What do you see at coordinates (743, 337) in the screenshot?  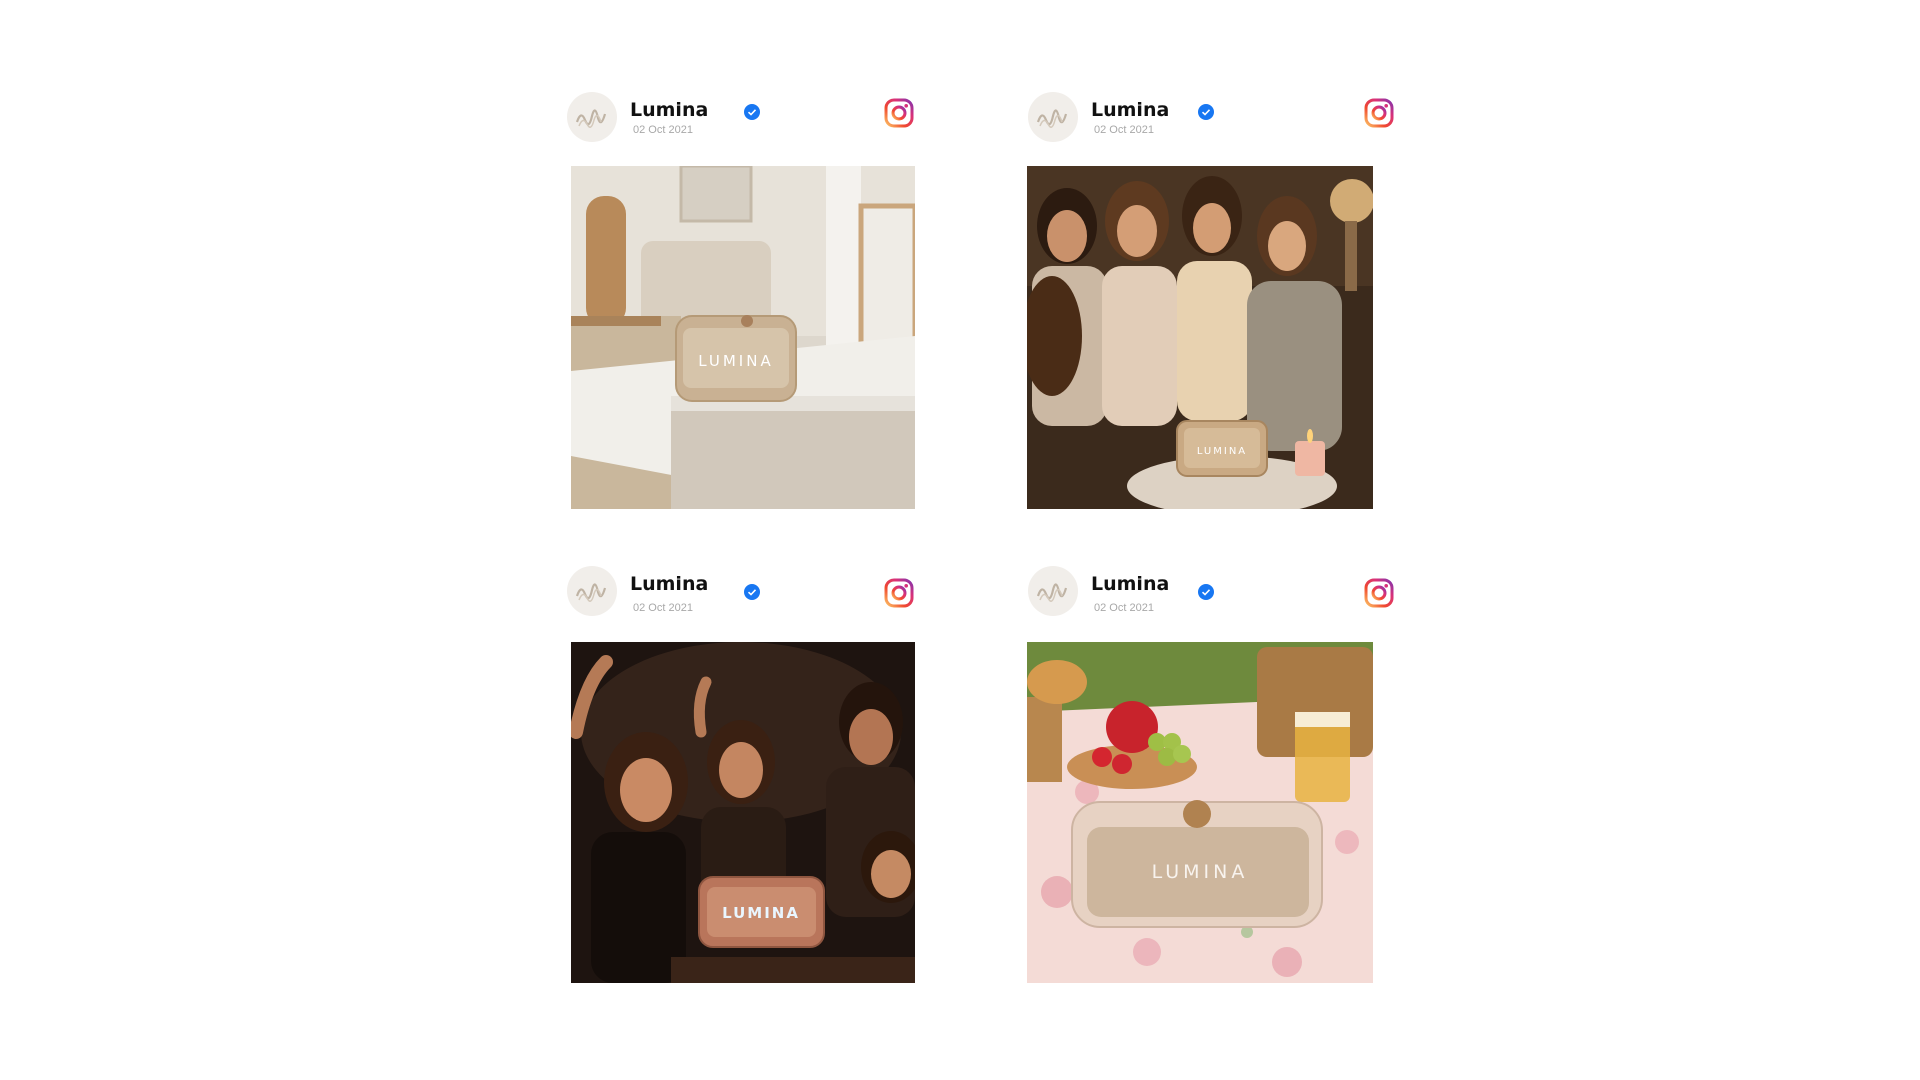 I see `post-image-living-room: LUMINA` at bounding box center [743, 337].